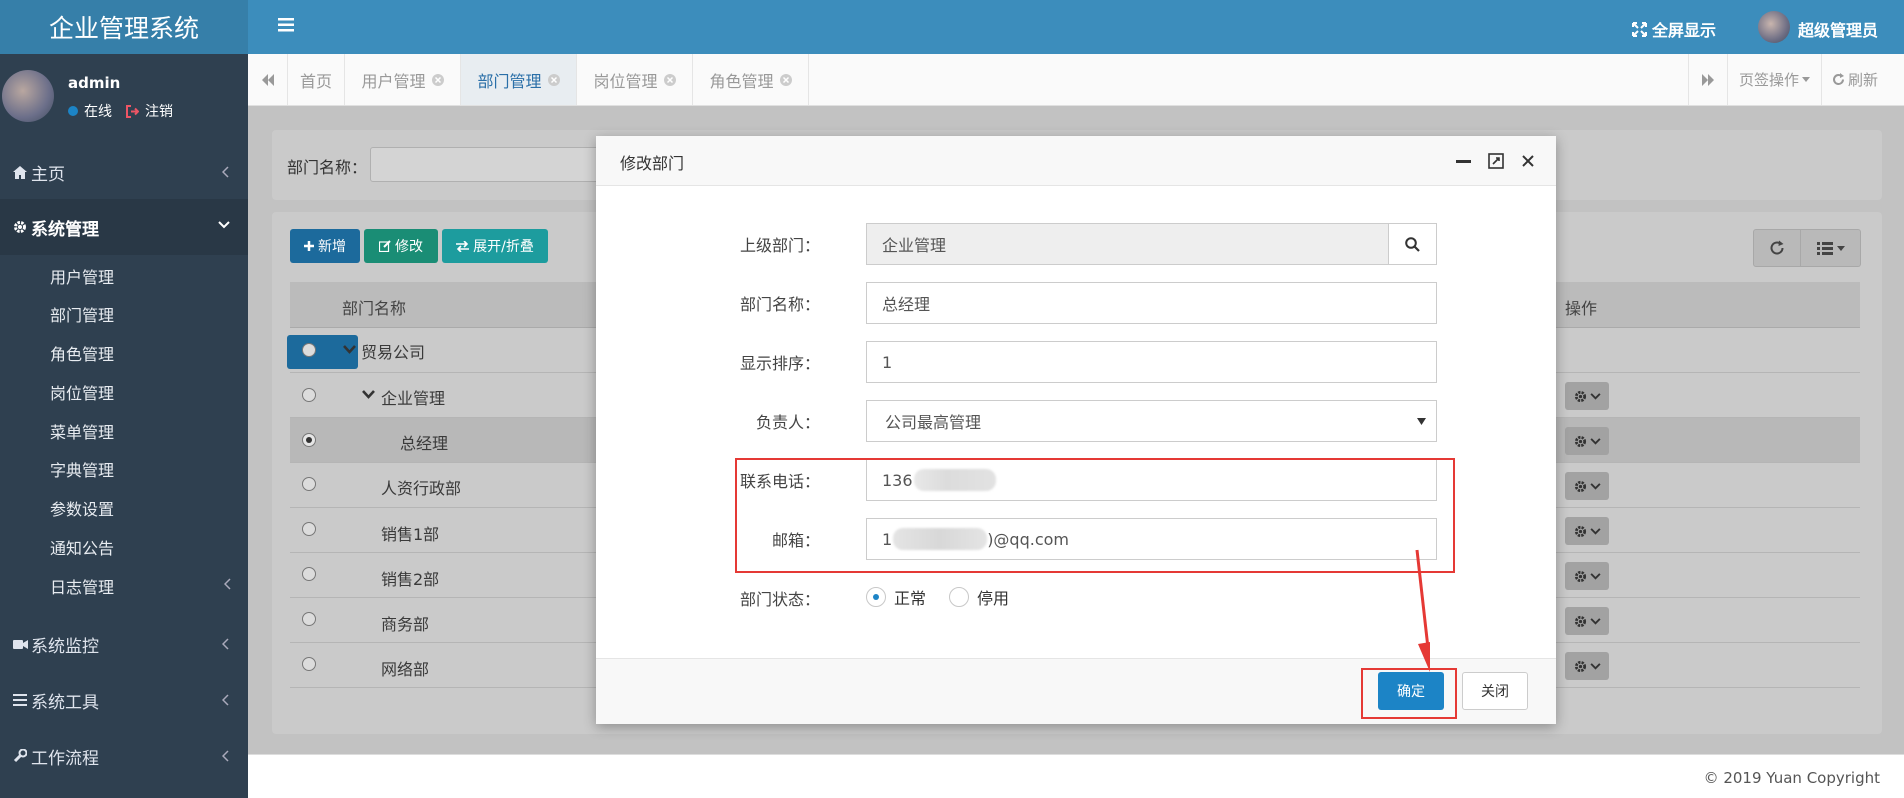  Describe the element at coordinates (1151, 421) in the screenshot. I see `leader-select: 公司最高管理` at that location.